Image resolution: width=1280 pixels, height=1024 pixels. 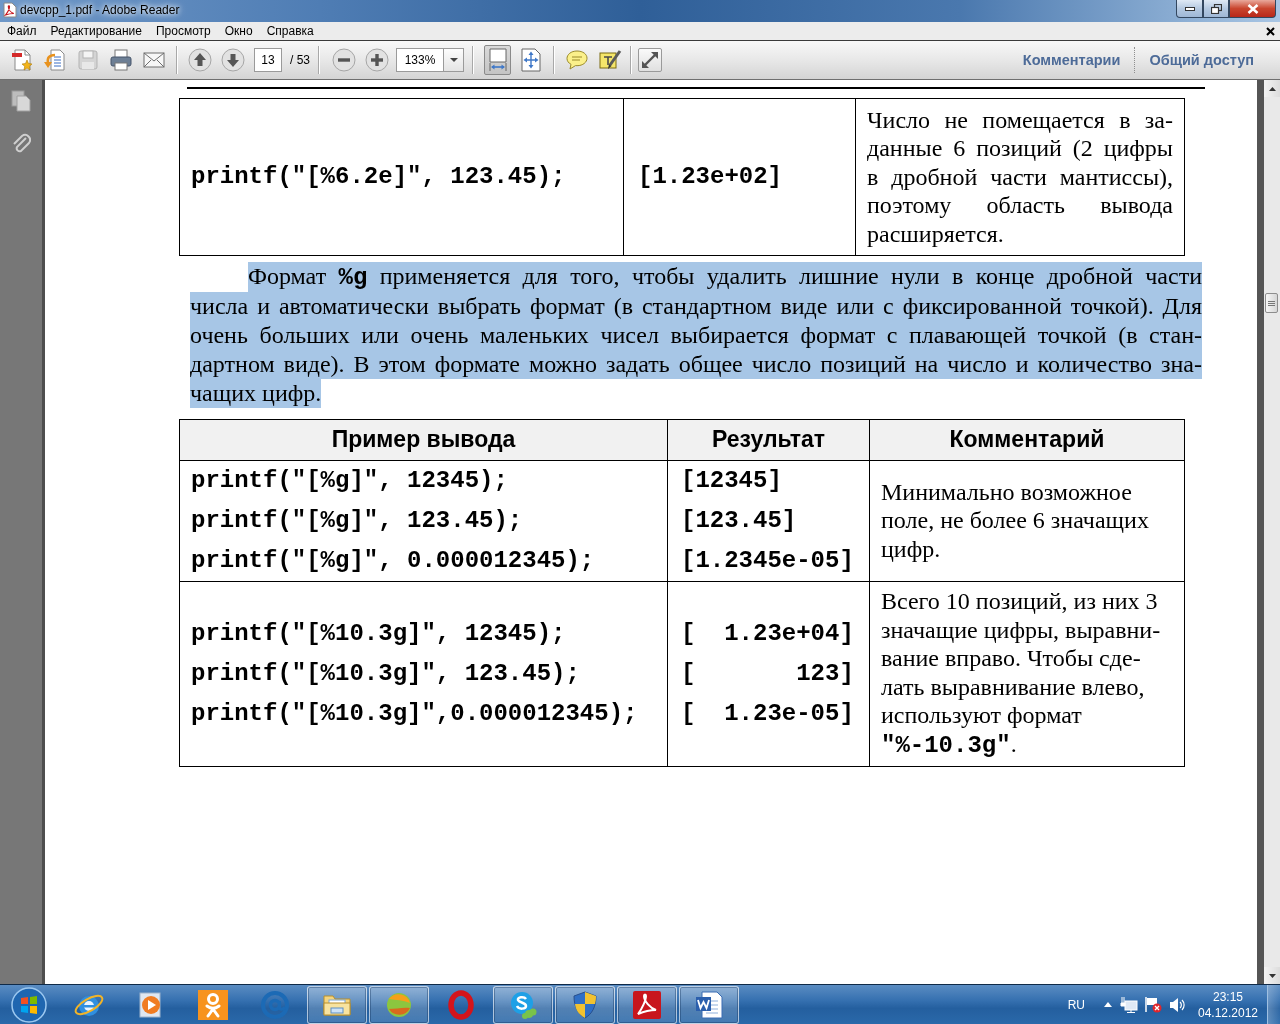 What do you see at coordinates (768, 713) in the screenshot?
I see `output-line: [ 1.23e-05]` at bounding box center [768, 713].